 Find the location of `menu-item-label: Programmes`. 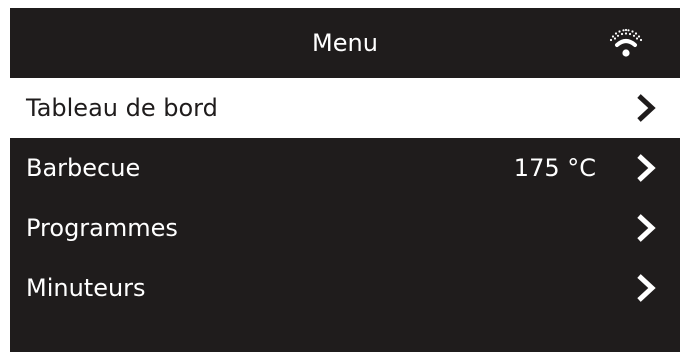

menu-item-label: Programmes is located at coordinates (102, 228).